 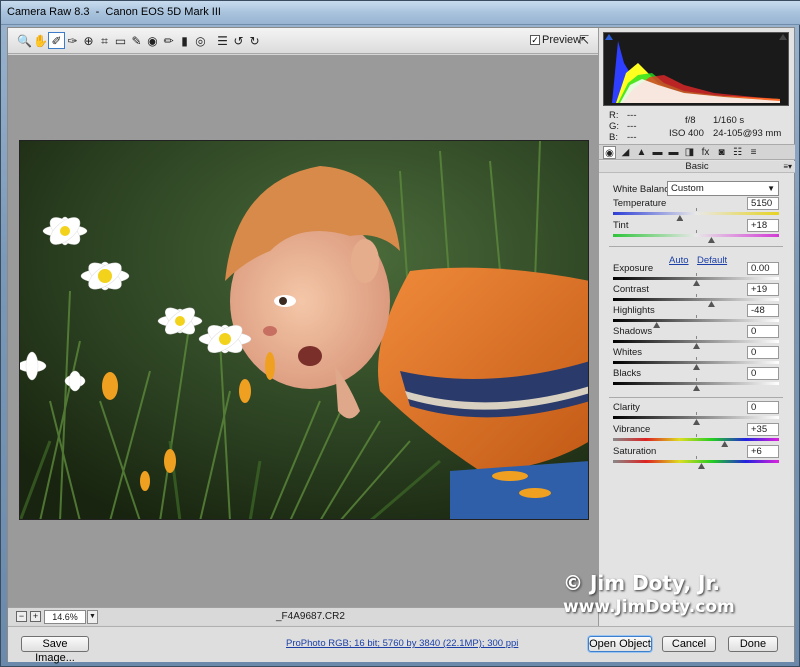 What do you see at coordinates (72, 40) in the screenshot?
I see `color-sampler-tool-icon: ✑` at bounding box center [72, 40].